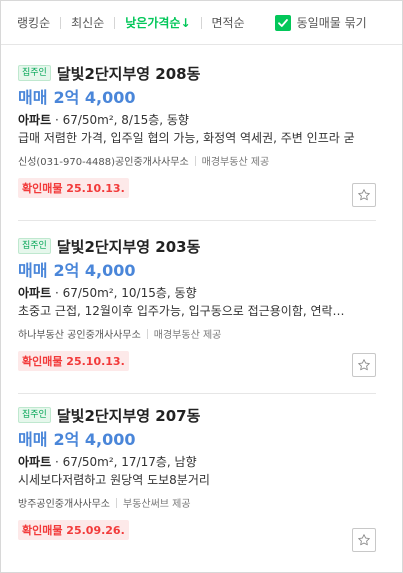 The width and height of the screenshot is (403, 573). Describe the element at coordinates (331, 23) in the screenshot. I see `toggle-label: 동일매물 묶기` at that location.